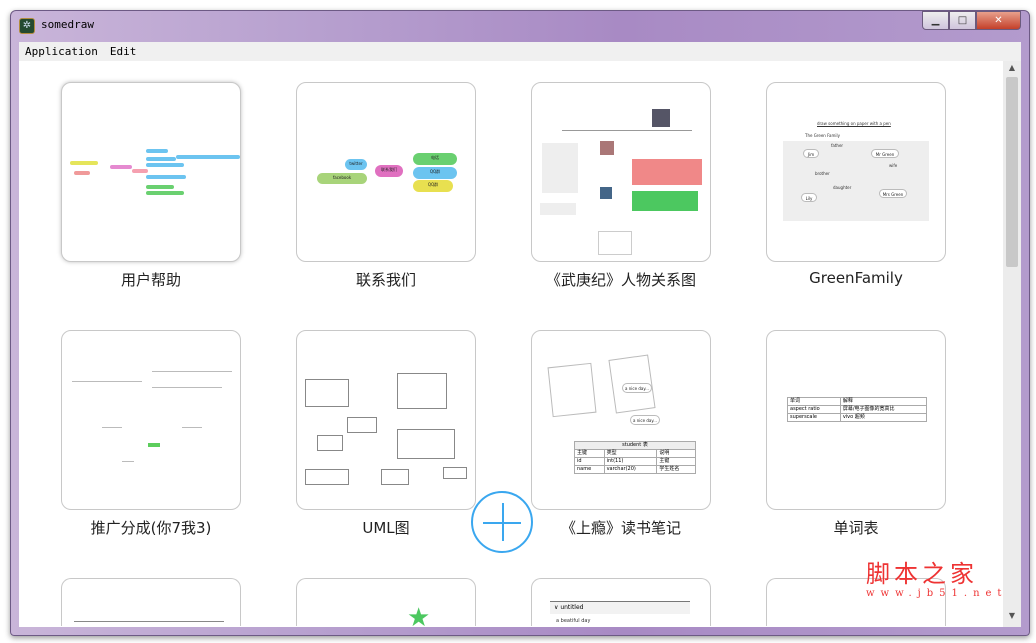  Describe the element at coordinates (620, 280) in the screenshot. I see `card-label: 《武庚纪》人物关系图` at that location.